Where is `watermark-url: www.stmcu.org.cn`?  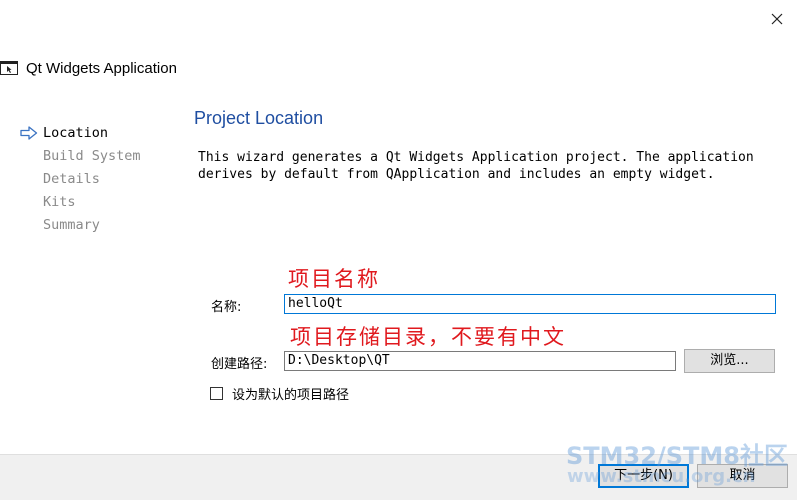 watermark-url: www.stmcu.org.cn is located at coordinates (661, 476).